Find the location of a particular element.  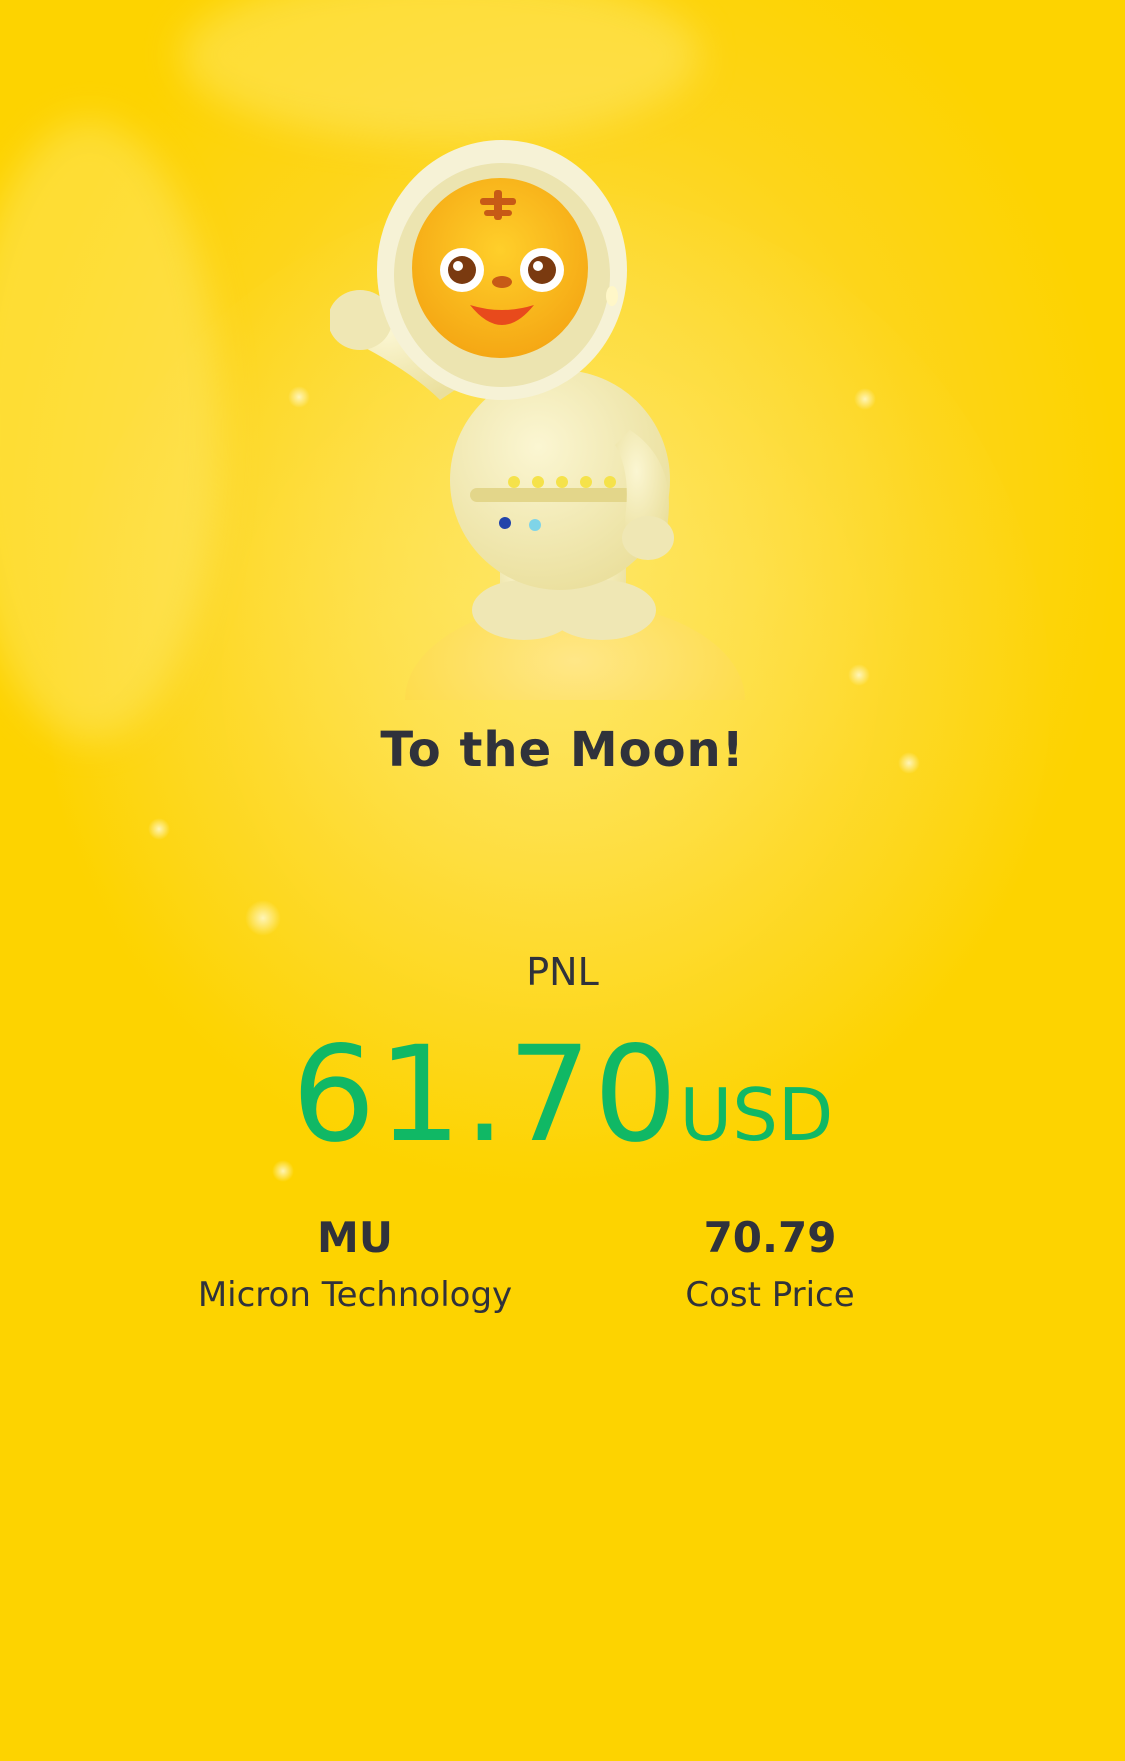

cost-price-value: 70.79 is located at coordinates (770, 1237).